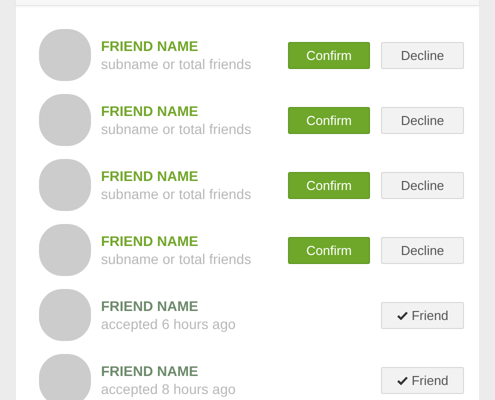 Image resolution: width=495 pixels, height=400 pixels. I want to click on friend-subtitle: accepted 6 hours ago, so click(169, 324).